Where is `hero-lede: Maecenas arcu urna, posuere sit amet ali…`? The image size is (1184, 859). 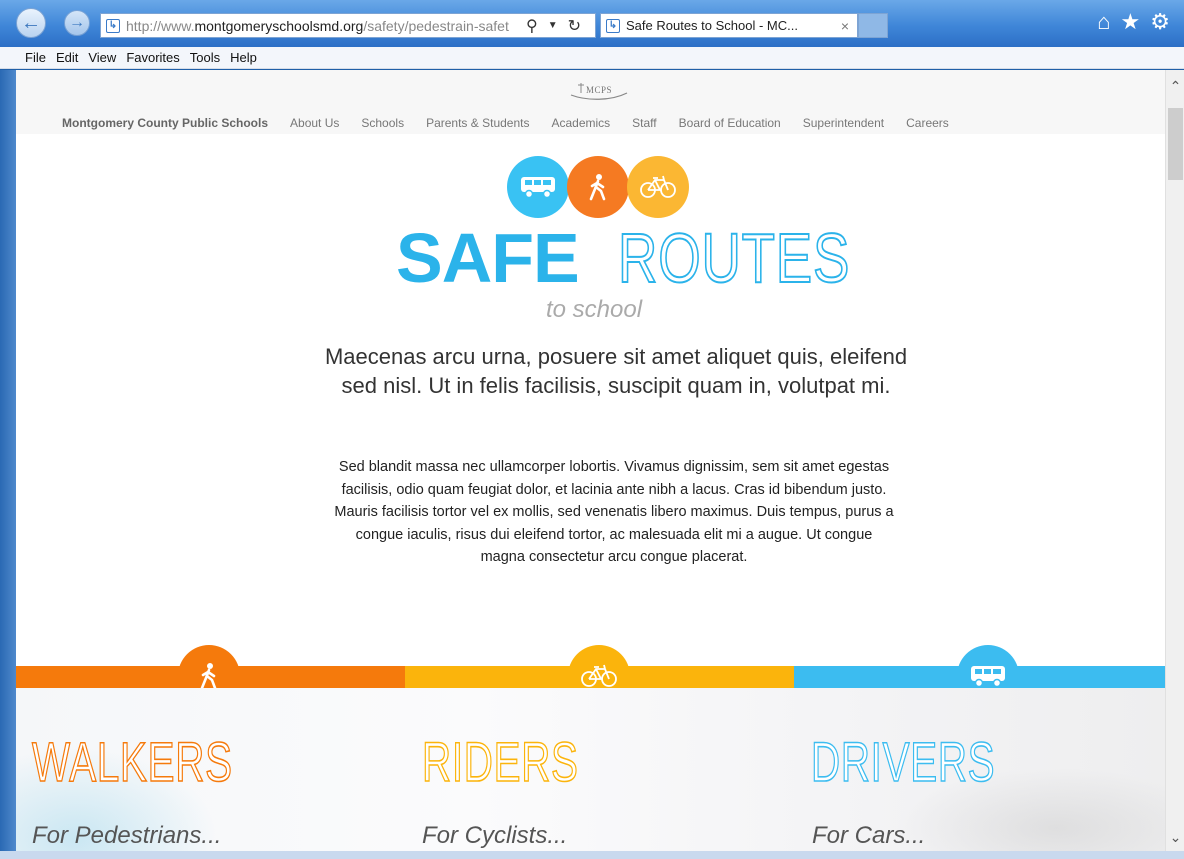 hero-lede: Maecenas arcu urna, posuere sit amet ali… is located at coordinates (616, 371).